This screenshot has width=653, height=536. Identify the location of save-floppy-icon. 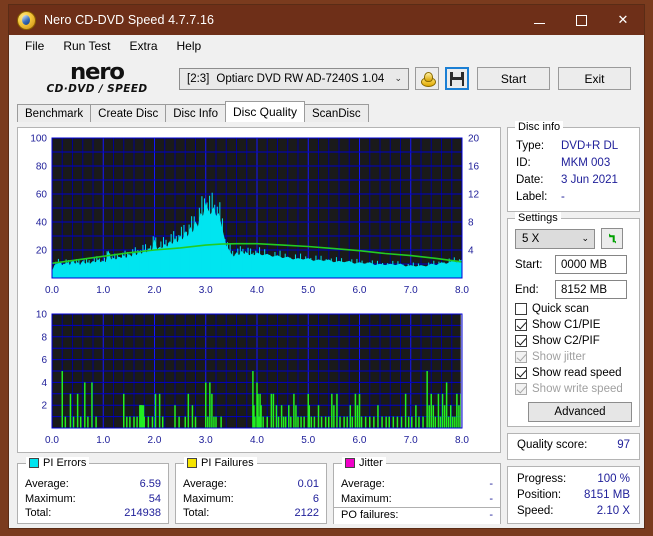
(457, 78).